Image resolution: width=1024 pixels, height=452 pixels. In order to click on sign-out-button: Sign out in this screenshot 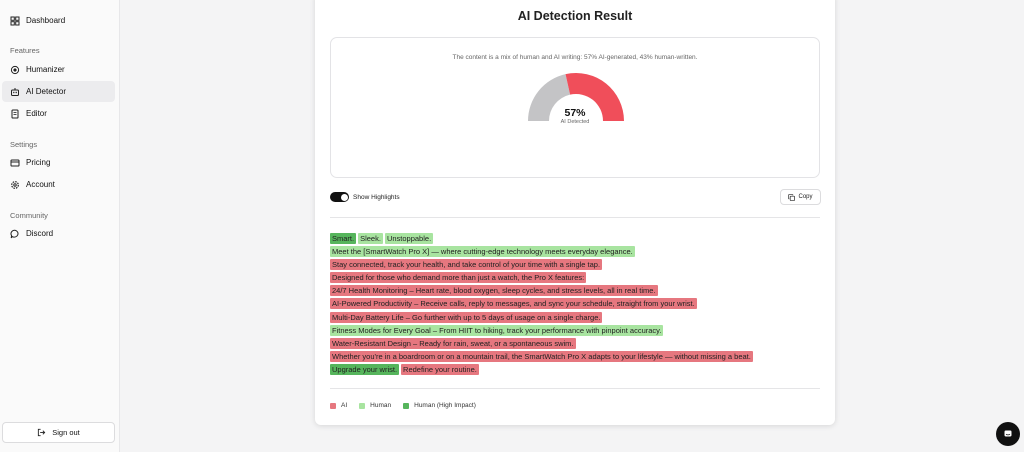, I will do `click(58, 432)`.